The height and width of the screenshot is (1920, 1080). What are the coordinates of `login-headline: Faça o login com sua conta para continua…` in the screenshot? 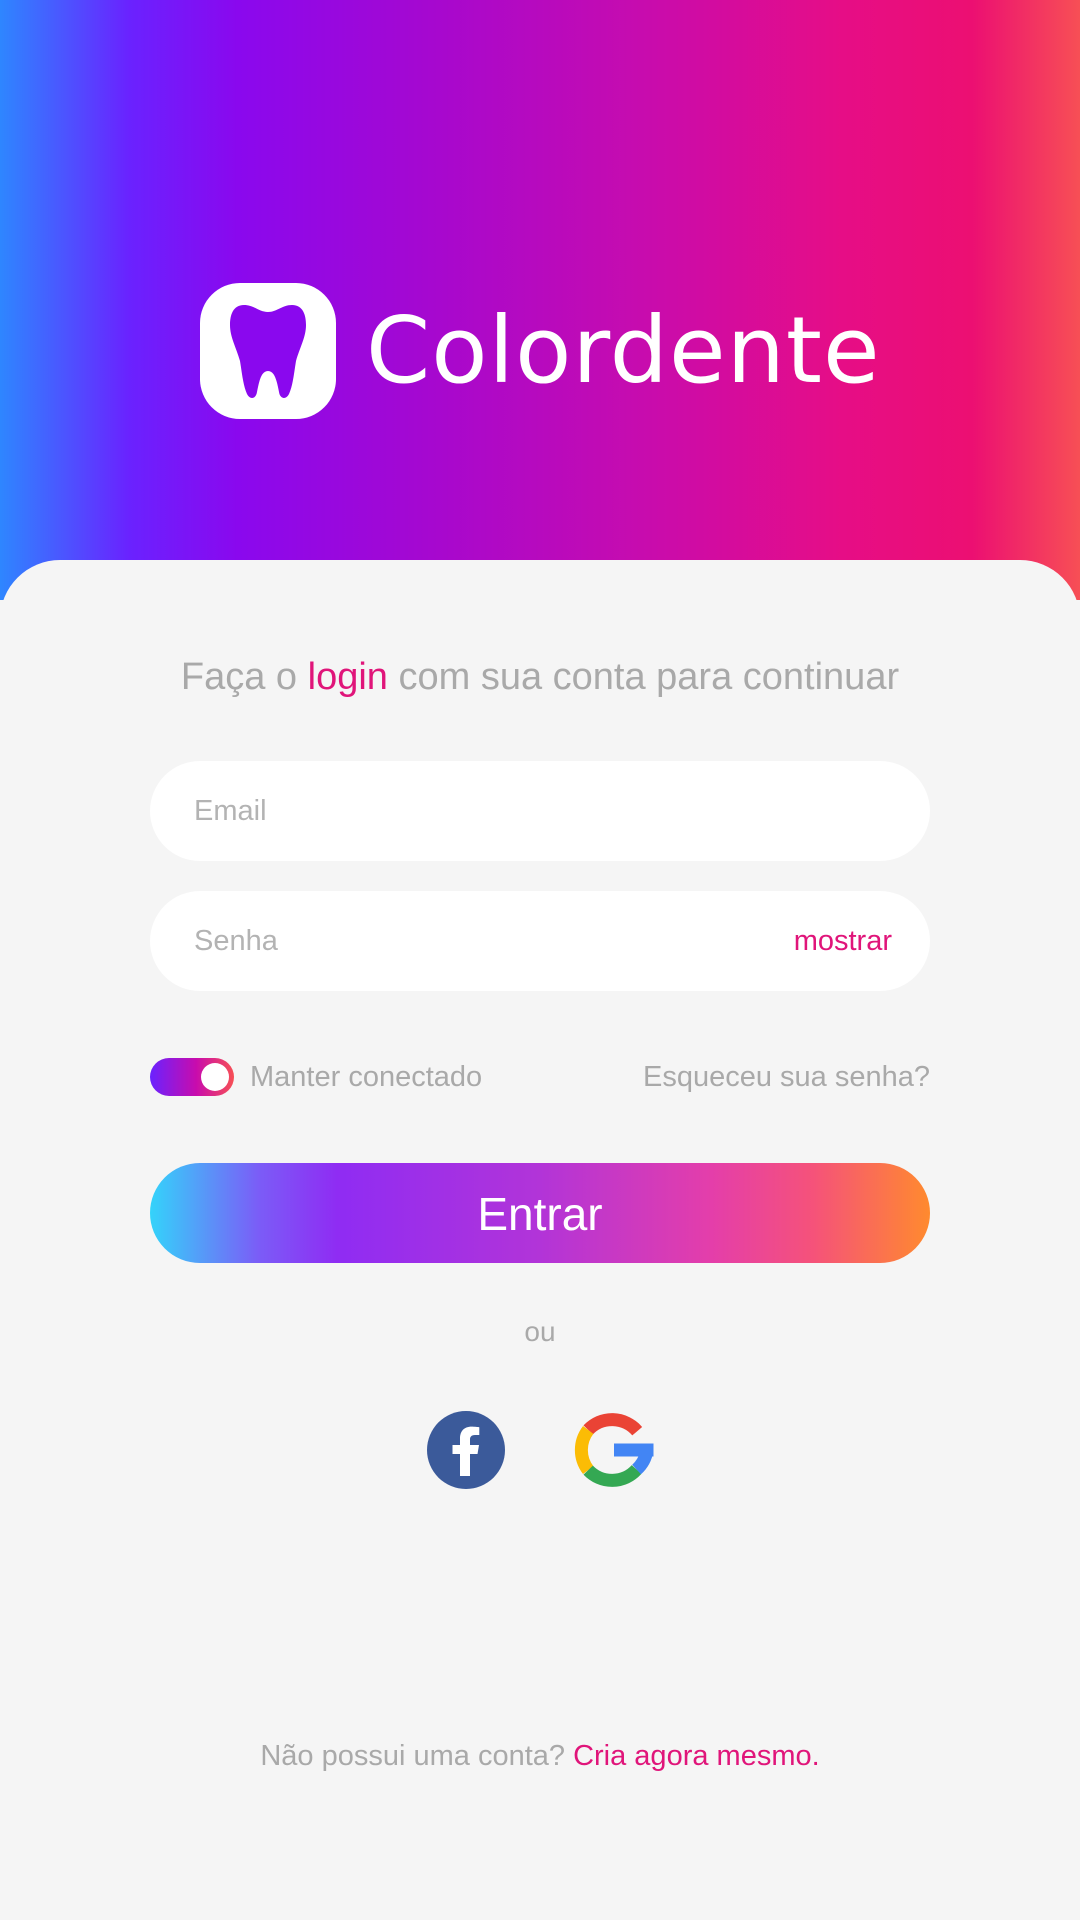 It's located at (540, 677).